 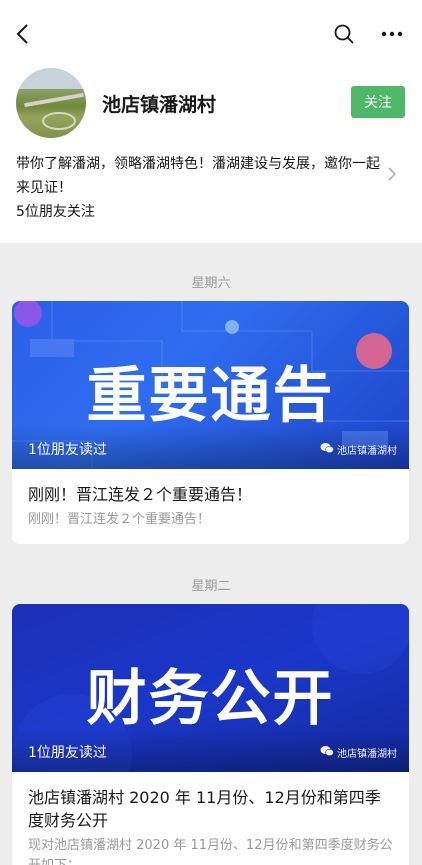 What do you see at coordinates (199, 176) in the screenshot?
I see `account-description: 带你了解潘湖，领略潘湖特色！潘湖建设与发展，邀你一起来见证！` at bounding box center [199, 176].